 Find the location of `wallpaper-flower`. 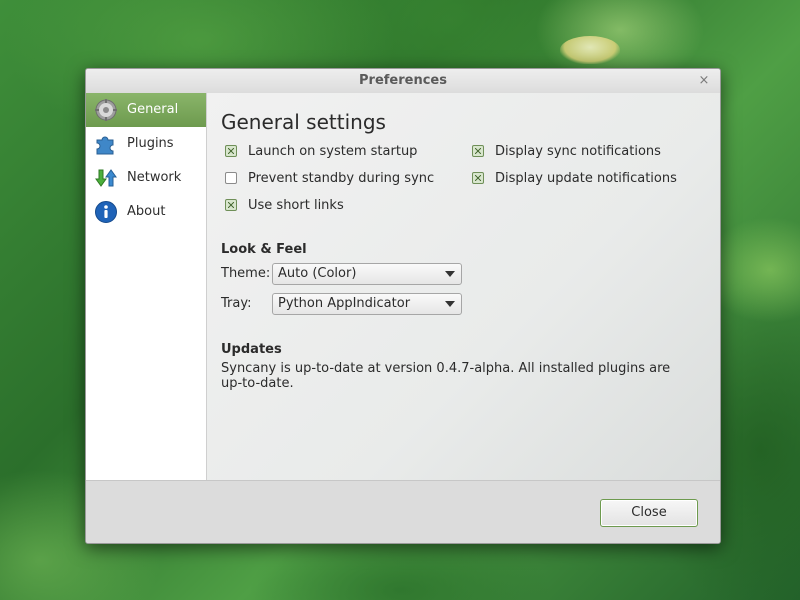

wallpaper-flower is located at coordinates (590, 50).